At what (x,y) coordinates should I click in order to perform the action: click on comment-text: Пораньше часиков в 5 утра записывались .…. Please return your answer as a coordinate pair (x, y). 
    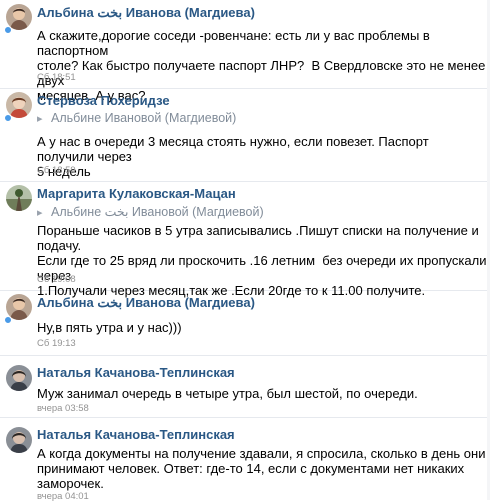
    Looking at the image, I should click on (262, 260).